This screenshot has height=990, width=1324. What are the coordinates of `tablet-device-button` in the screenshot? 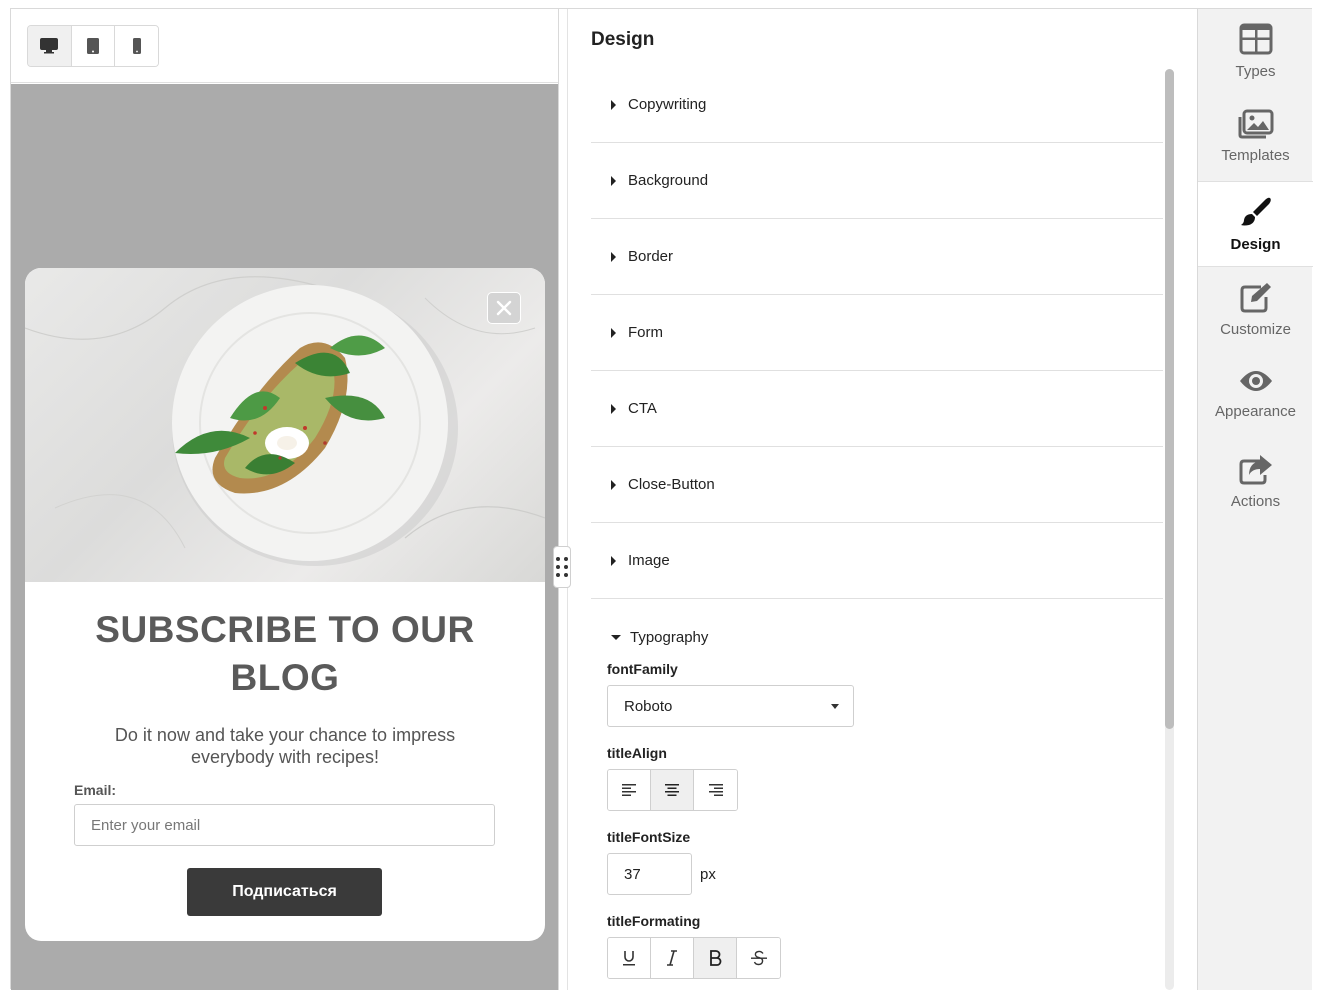 It's located at (93, 46).